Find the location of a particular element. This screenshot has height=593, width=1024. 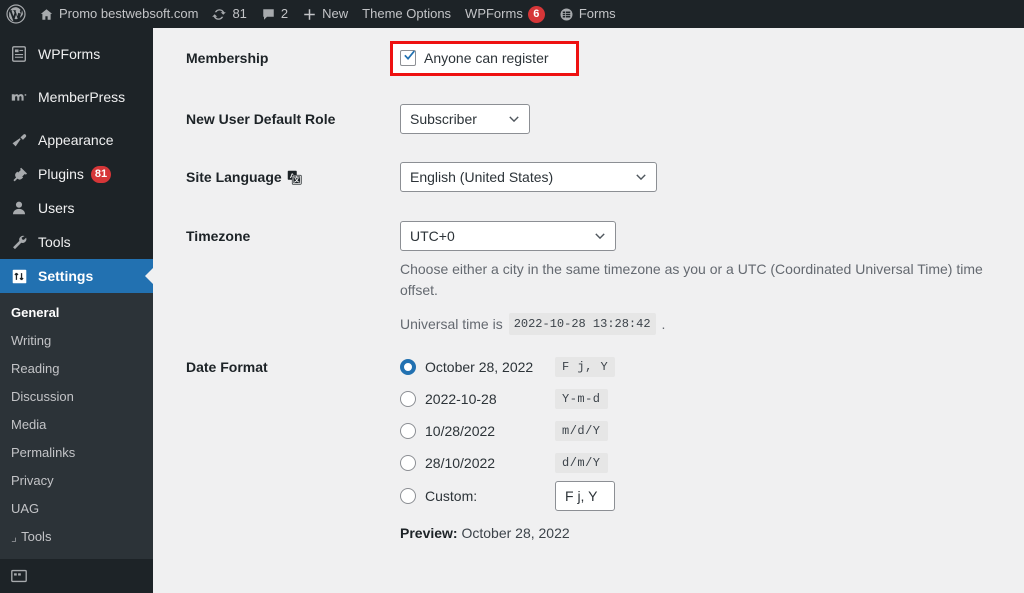

site-name-menu: Promo bestwebsoft.com is located at coordinates (118, 14).